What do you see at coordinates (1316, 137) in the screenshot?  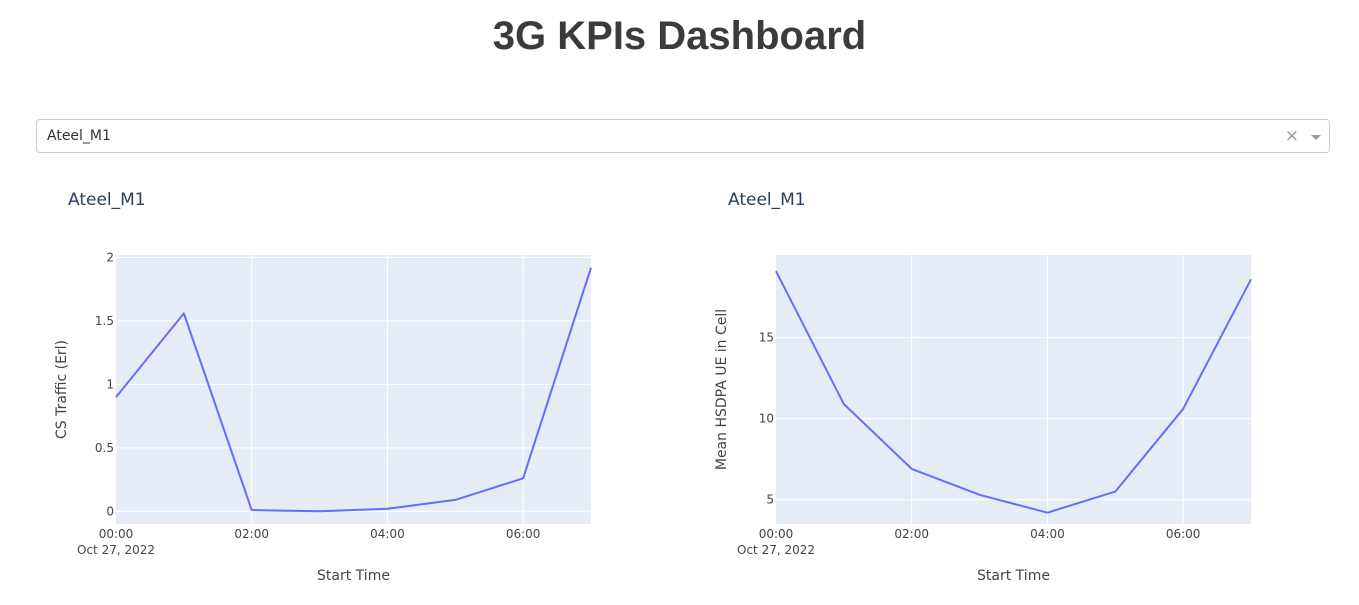 I see `chevron-down-icon` at bounding box center [1316, 137].